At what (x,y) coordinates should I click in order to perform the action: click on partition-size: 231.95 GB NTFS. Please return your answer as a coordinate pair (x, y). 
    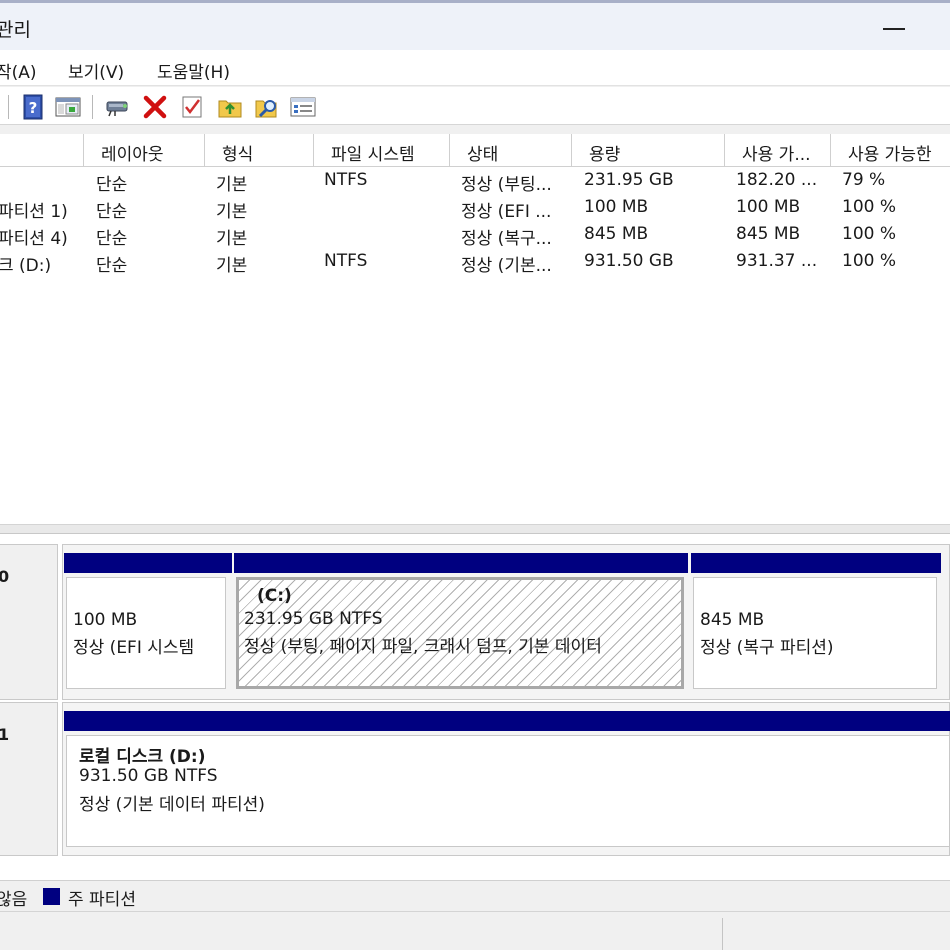
    Looking at the image, I should click on (313, 619).